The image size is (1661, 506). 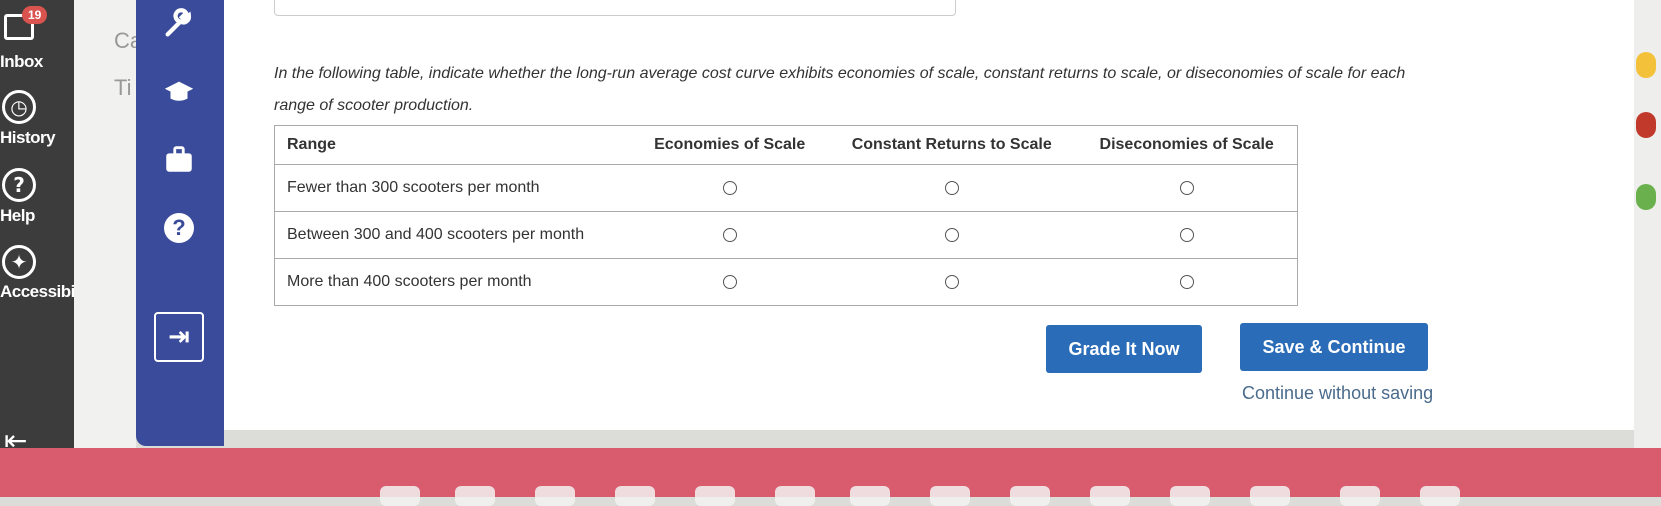 What do you see at coordinates (786, 188) in the screenshot?
I see `table-row: Fewer than 300 scooters per month` at bounding box center [786, 188].